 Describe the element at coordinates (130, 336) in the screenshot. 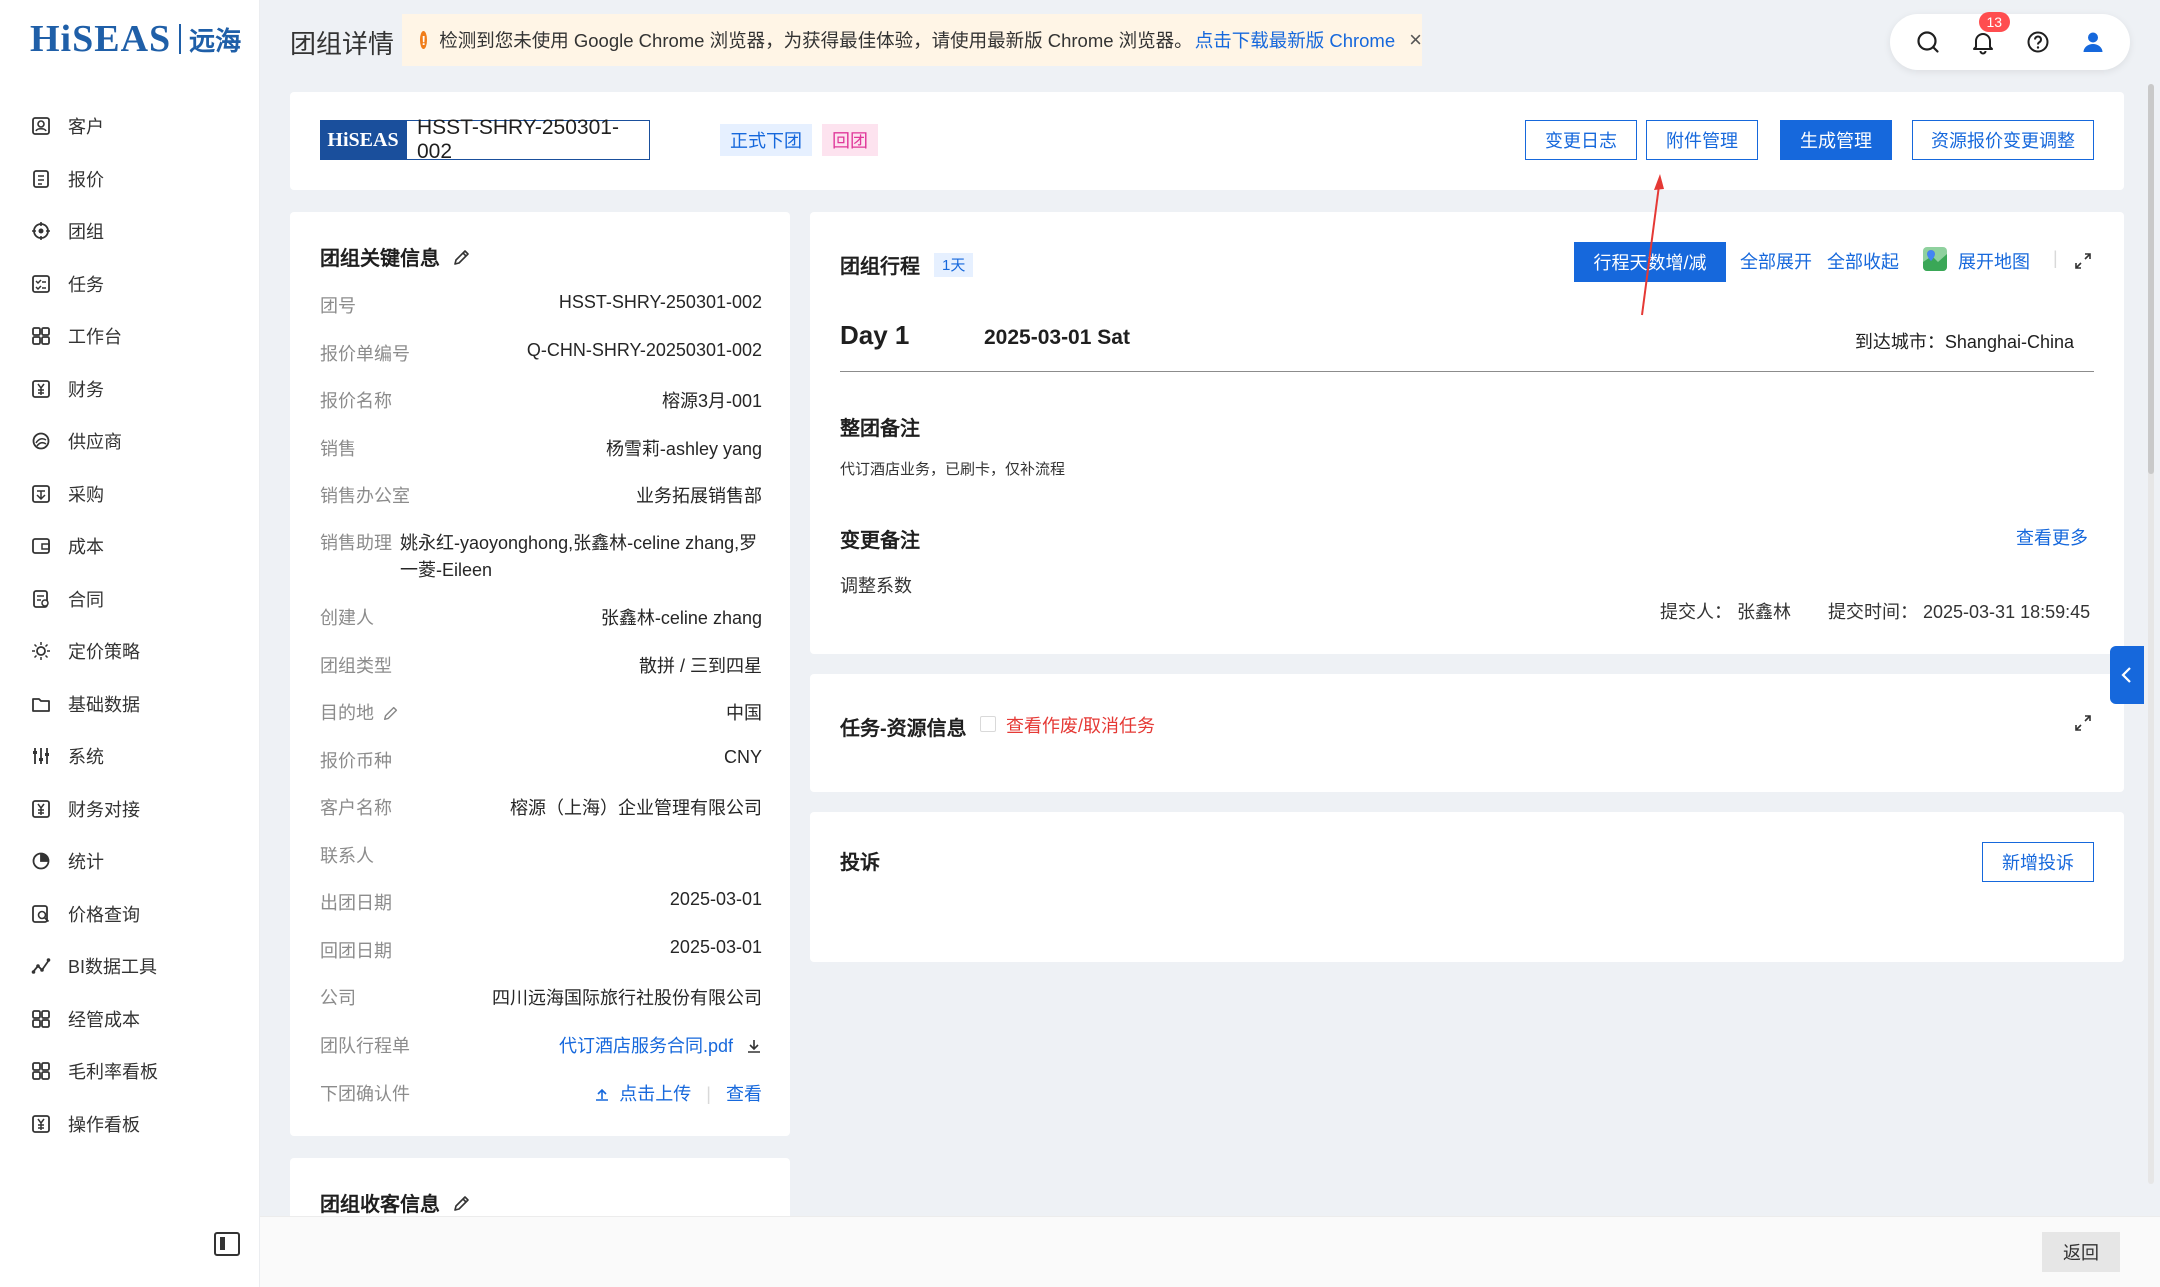

I see `sidebar-item-workbench: 工作台` at that location.